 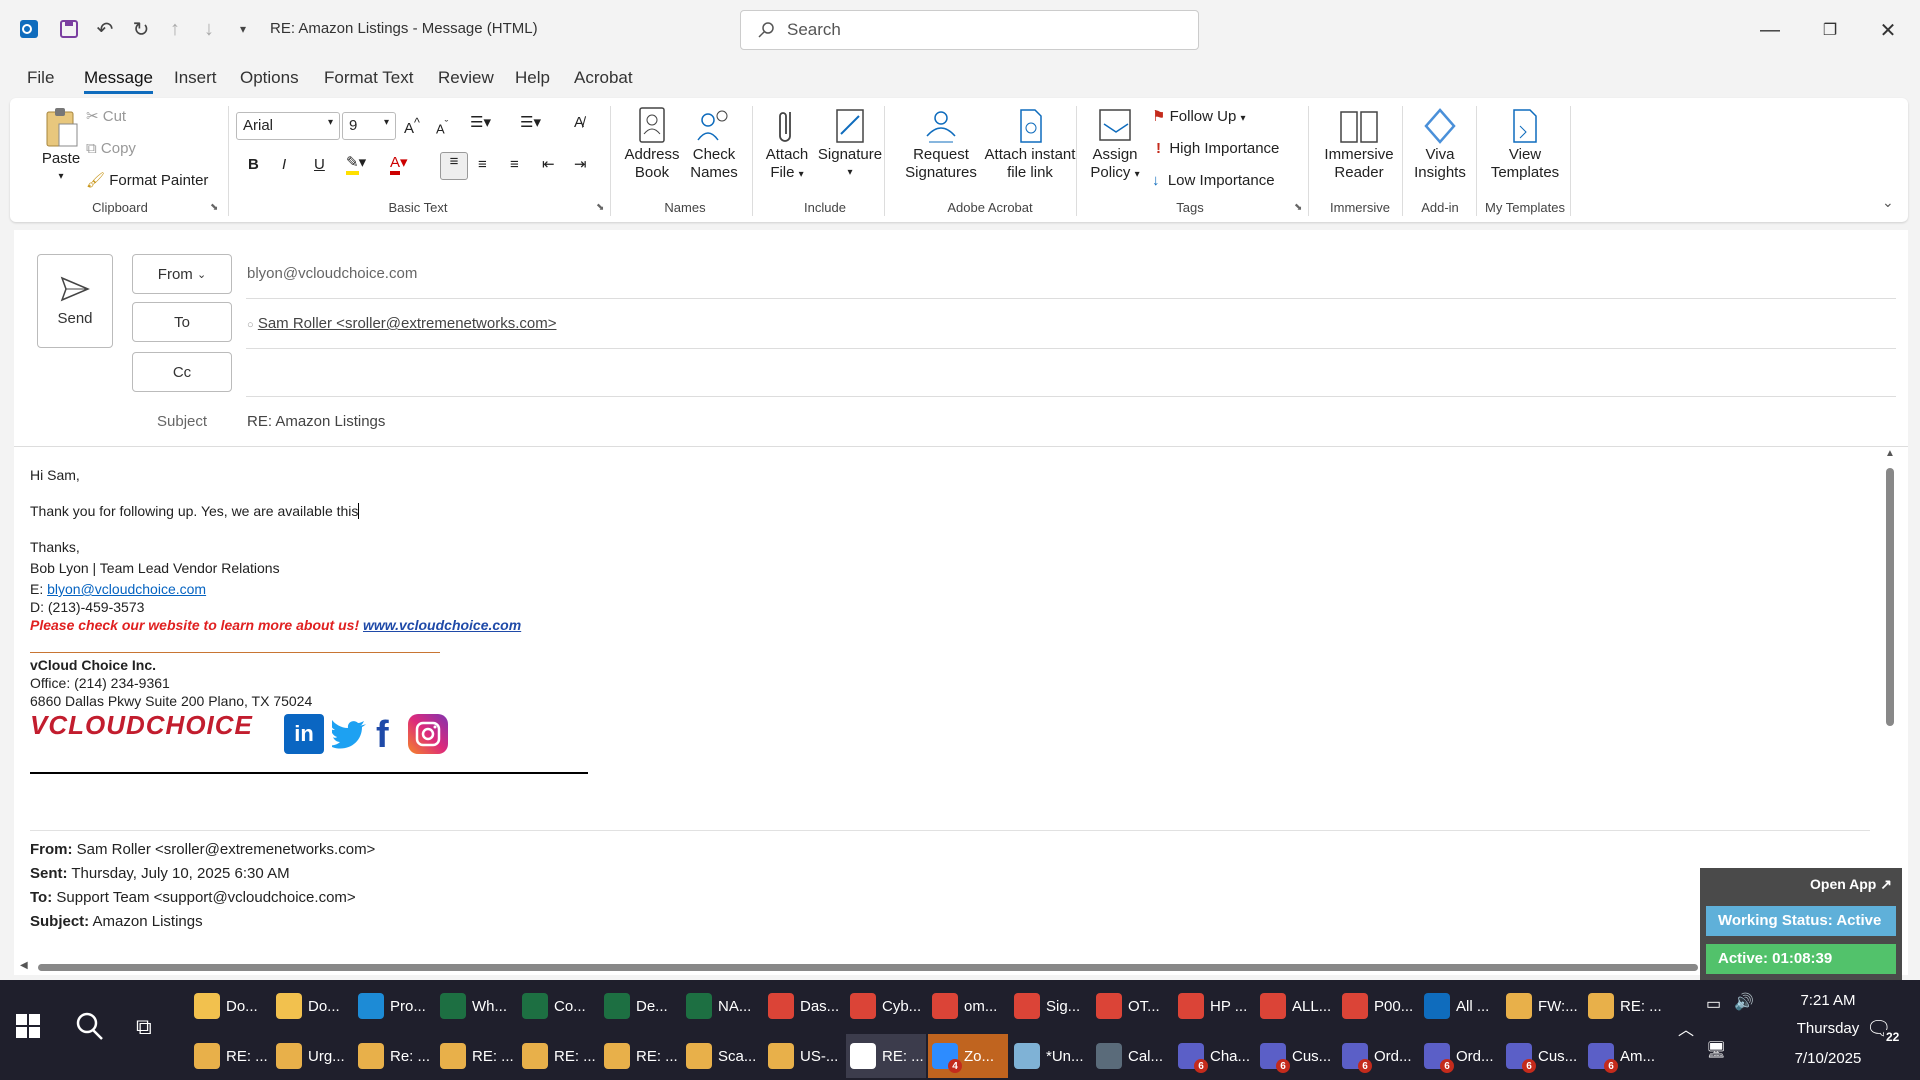 I want to click on low-importance-button: ↓ Low Importance, so click(x=1213, y=181).